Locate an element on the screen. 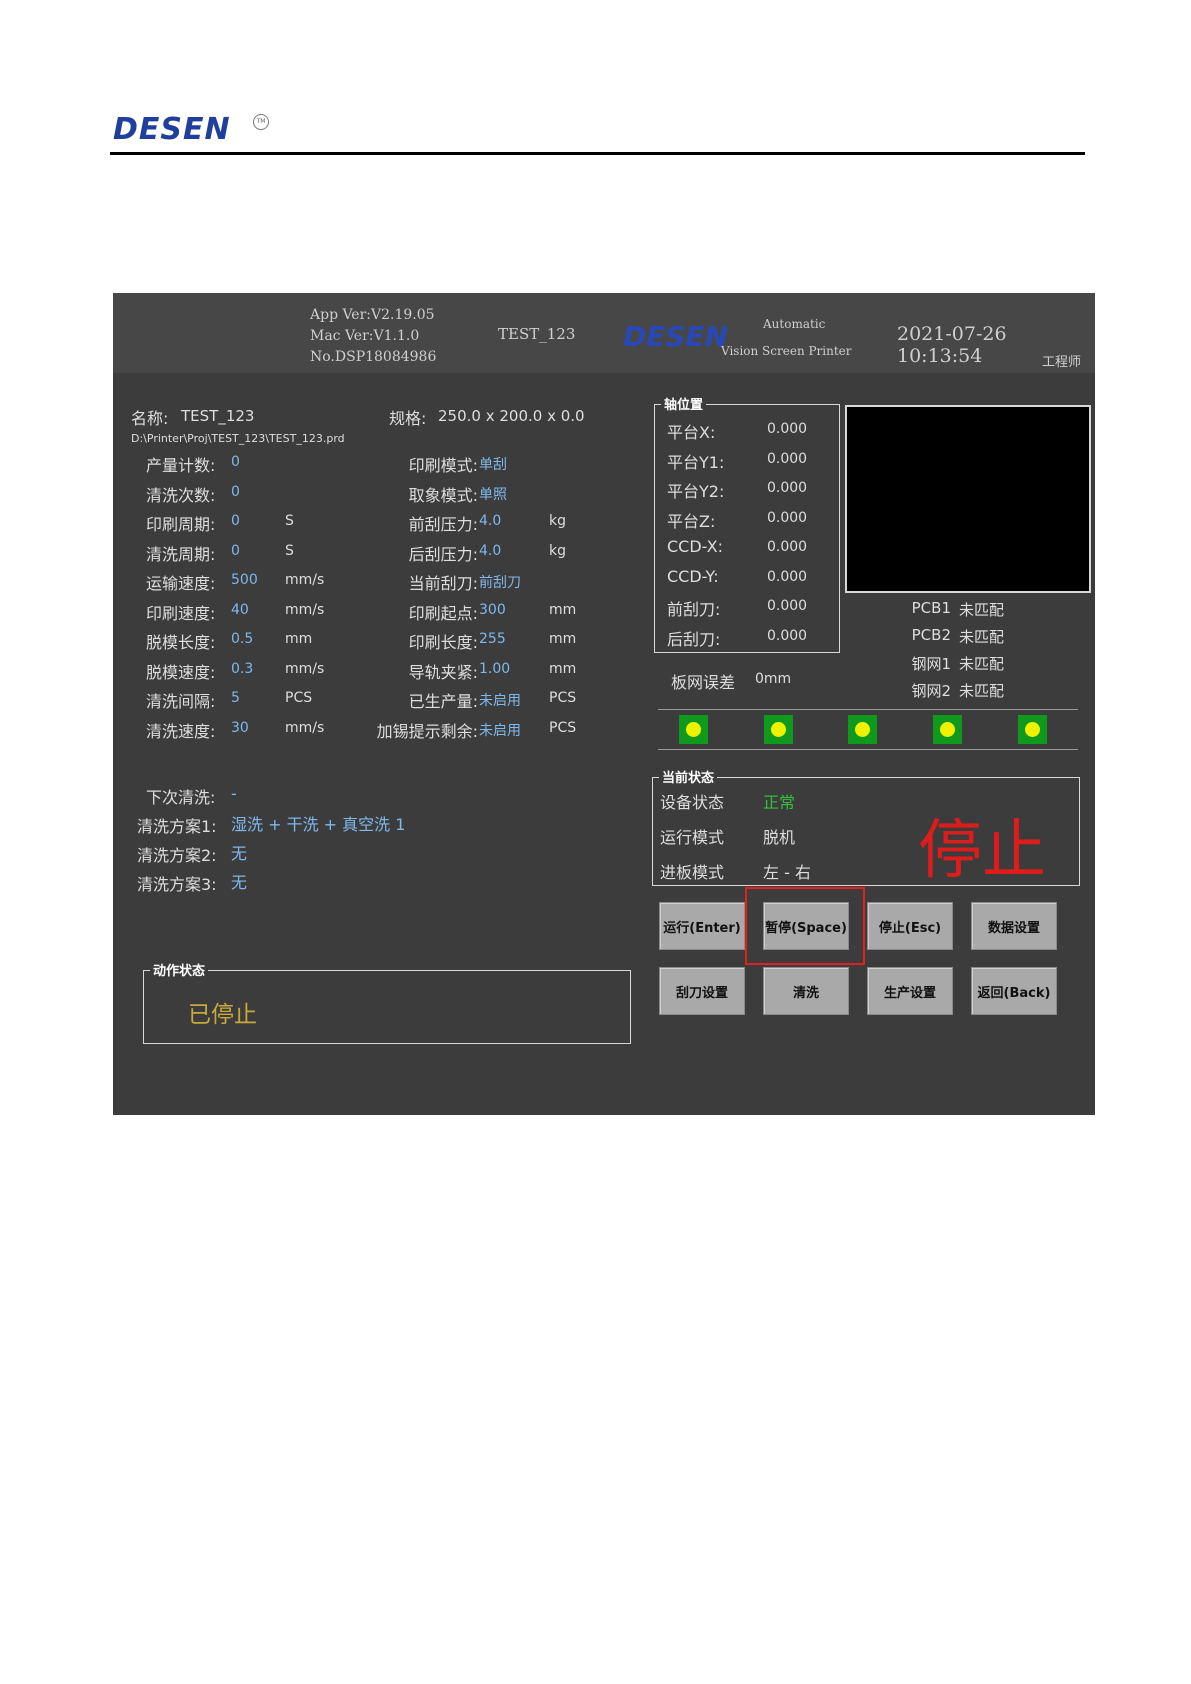 The height and width of the screenshot is (1684, 1191). param-left-unit: mm is located at coordinates (299, 639).